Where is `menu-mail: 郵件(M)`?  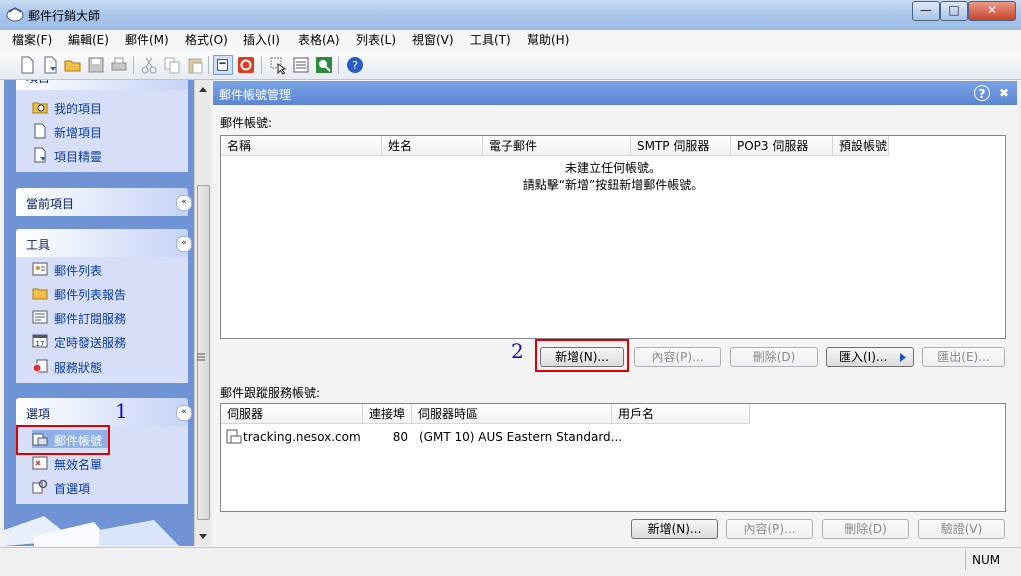
menu-mail: 郵件(M) is located at coordinates (147, 40).